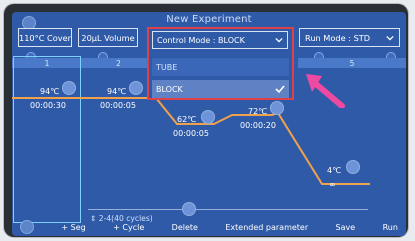 This screenshot has height=241, width=415. Describe the element at coordinates (191, 133) in the screenshot. I see `segment-3-time: 00:00:05` at that location.